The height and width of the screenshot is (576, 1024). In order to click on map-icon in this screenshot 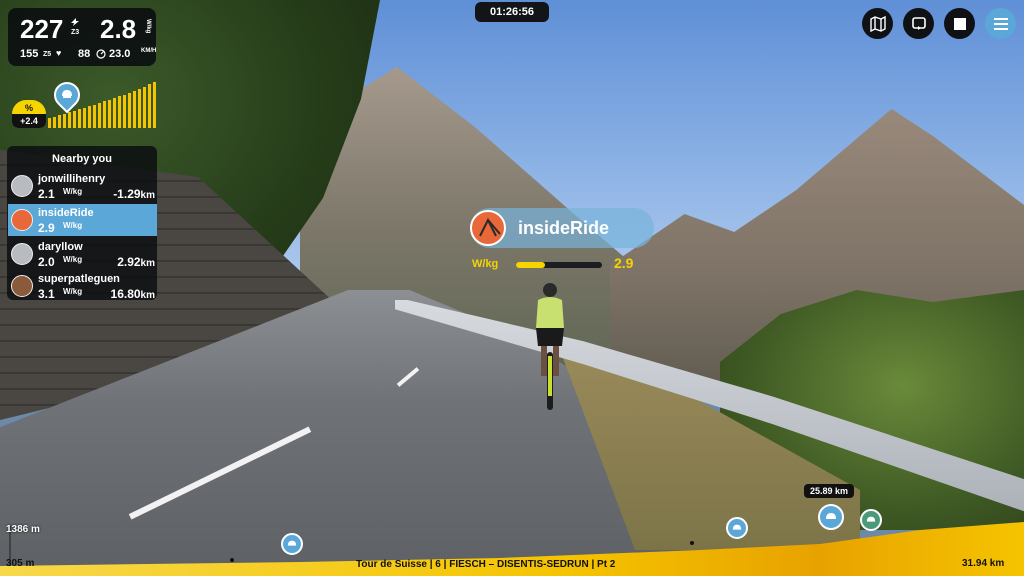, I will do `click(877, 23)`.